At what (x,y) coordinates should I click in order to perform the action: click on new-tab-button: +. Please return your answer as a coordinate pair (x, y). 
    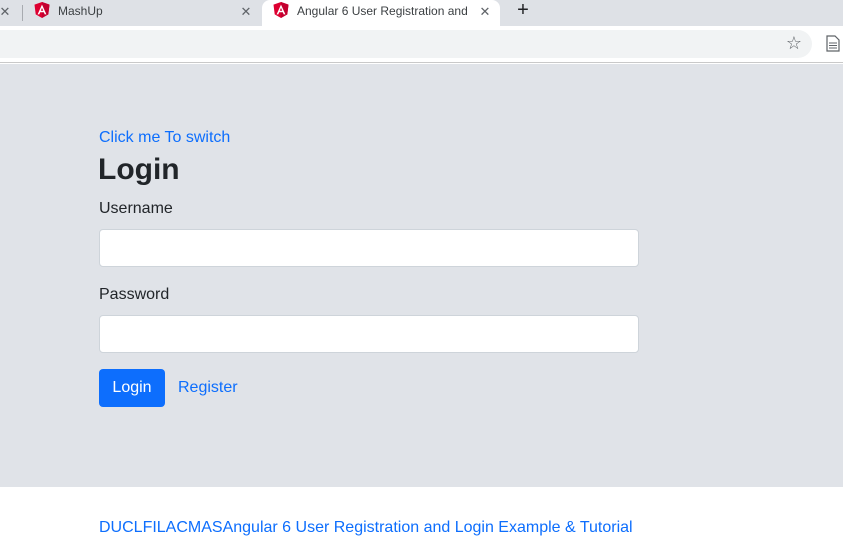
    Looking at the image, I should click on (523, 11).